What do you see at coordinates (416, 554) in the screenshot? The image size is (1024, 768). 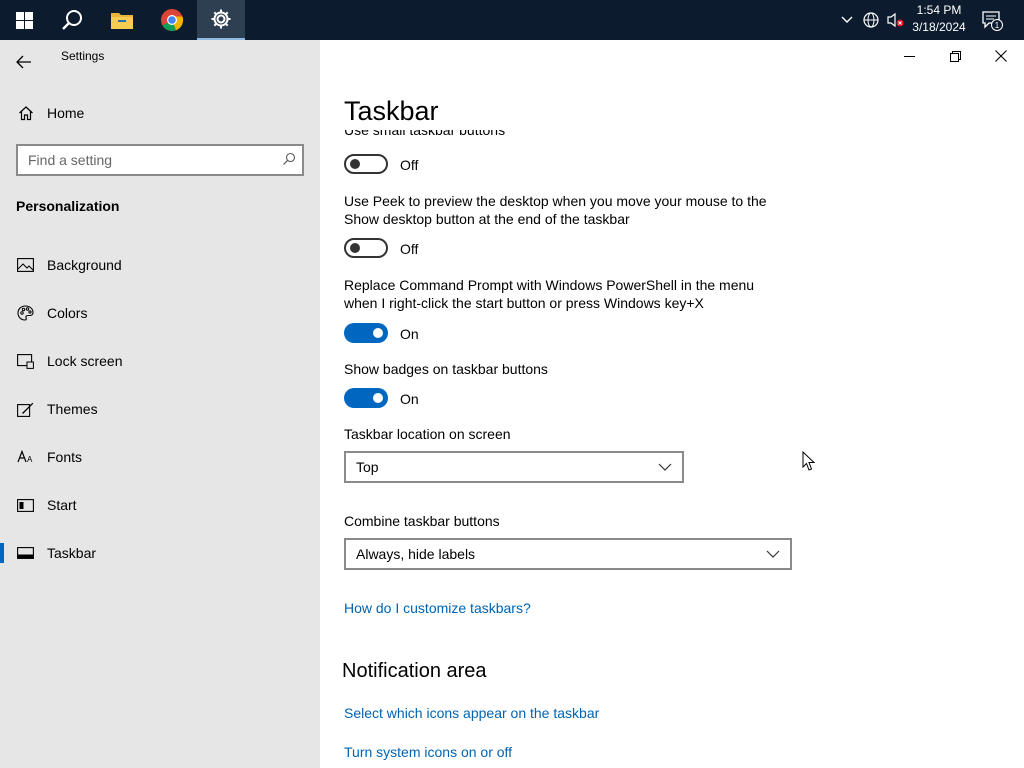 I see `combine-buttons-value: Always, hide labels` at bounding box center [416, 554].